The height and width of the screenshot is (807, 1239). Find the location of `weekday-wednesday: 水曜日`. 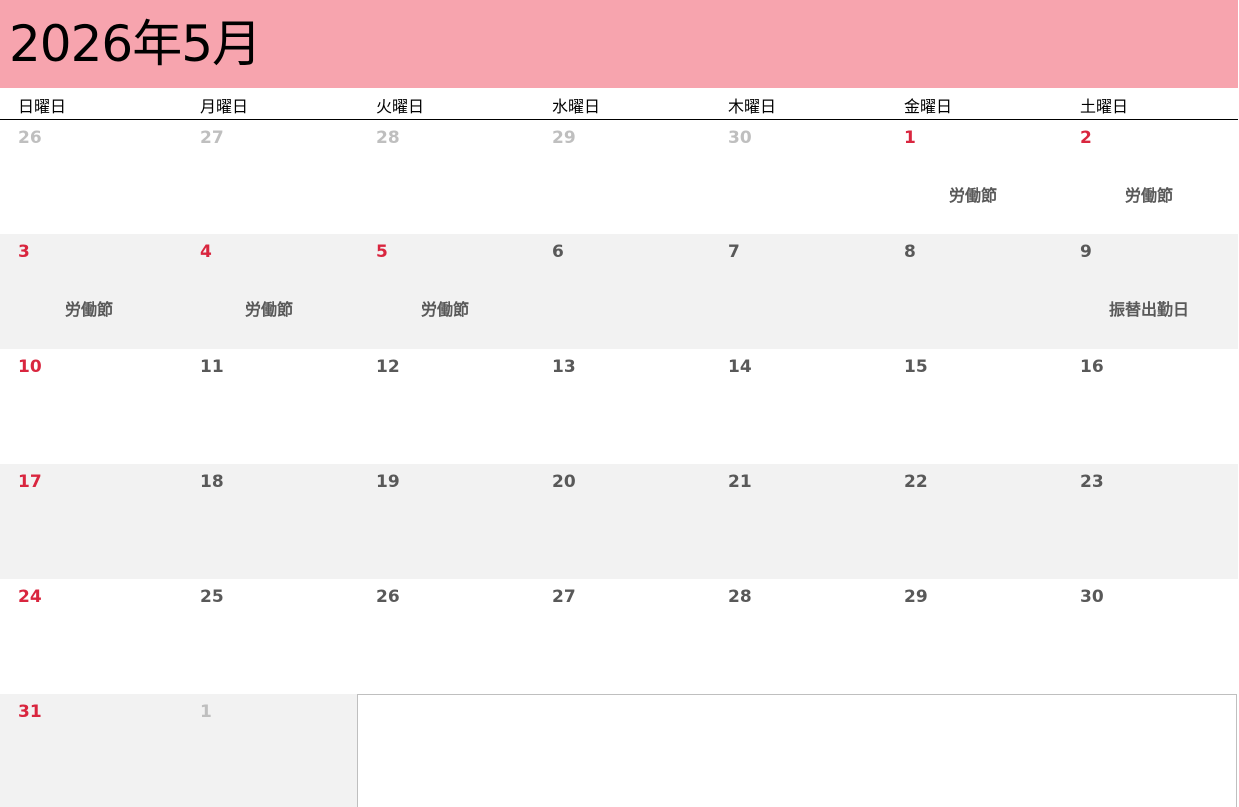

weekday-wednesday: 水曜日 is located at coordinates (576, 106).